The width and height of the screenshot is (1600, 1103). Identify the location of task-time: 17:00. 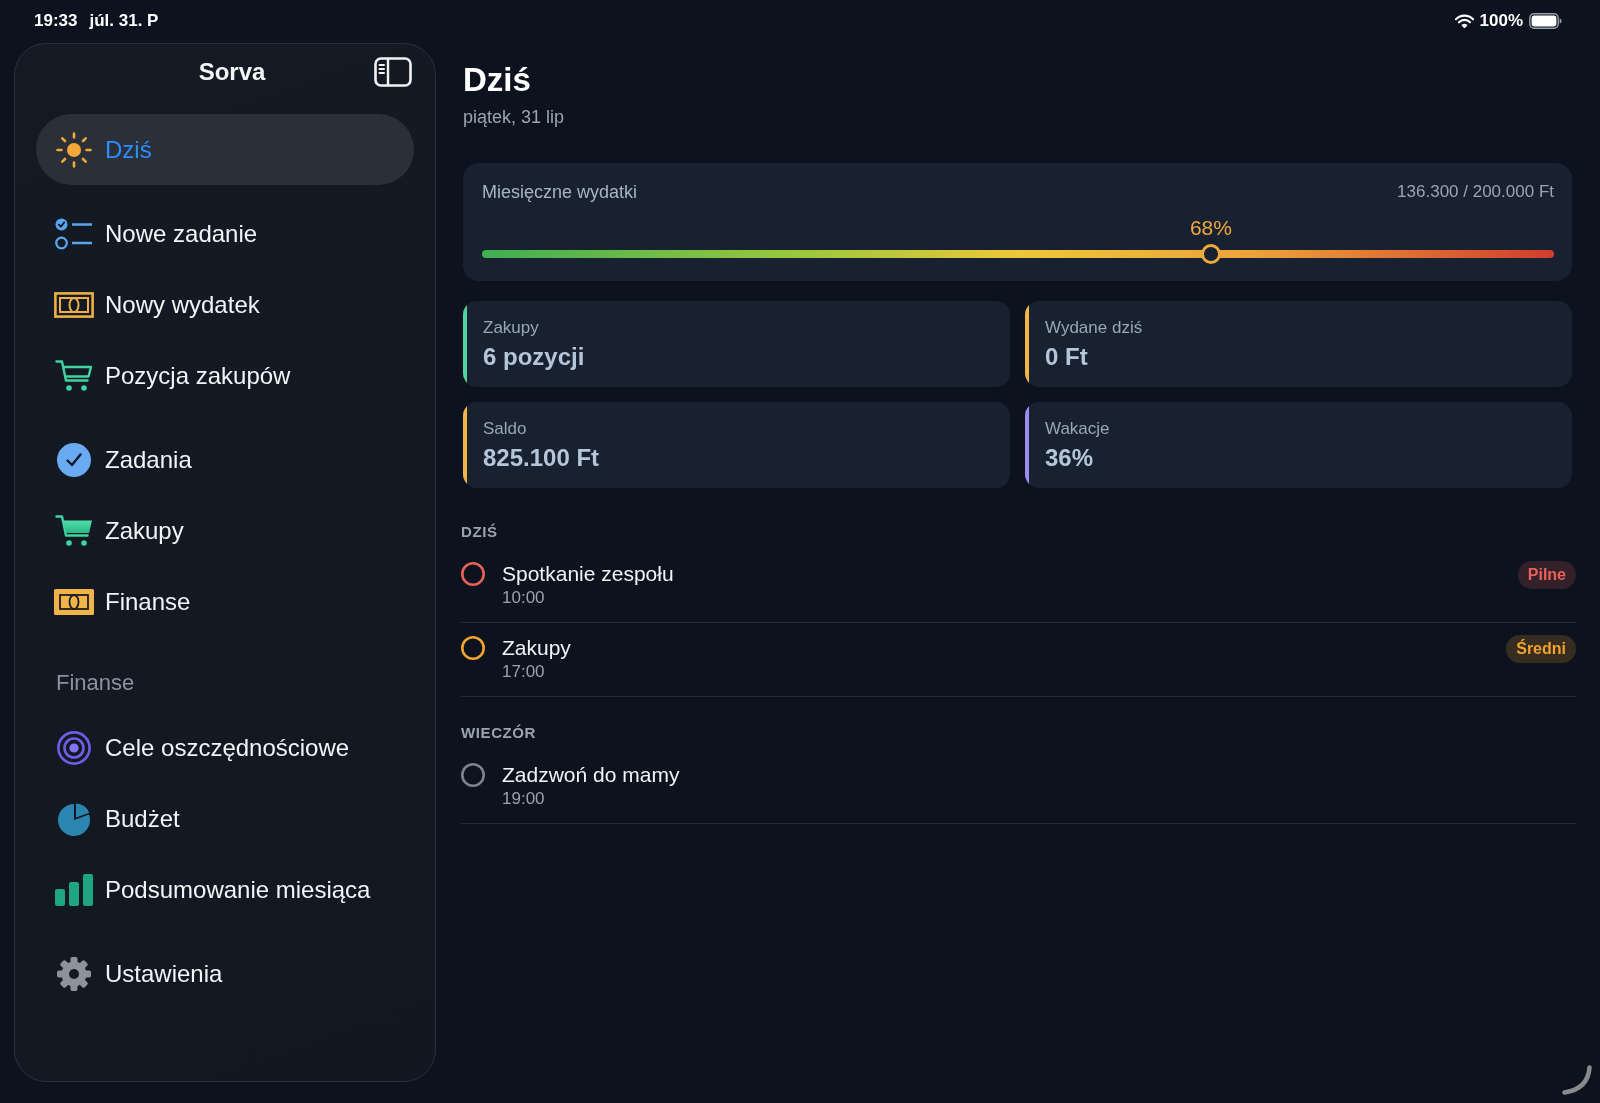
(524, 672).